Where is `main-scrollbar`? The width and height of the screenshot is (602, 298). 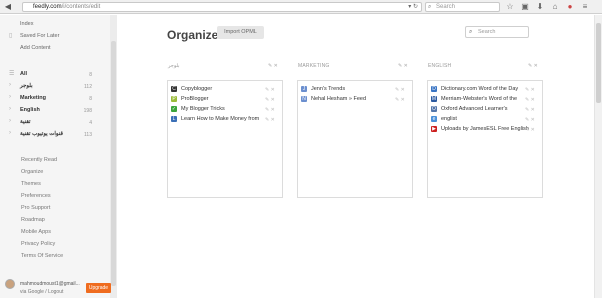
main-scrollbar is located at coordinates (598, 156).